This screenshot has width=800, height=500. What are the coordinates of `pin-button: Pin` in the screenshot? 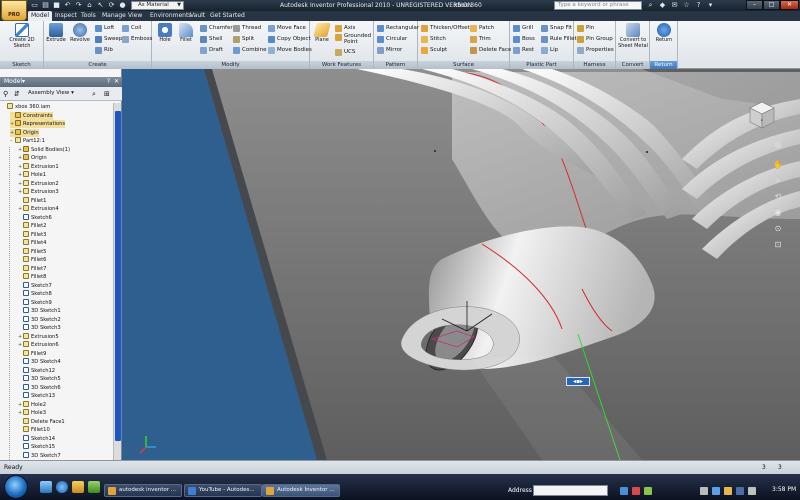 It's located at (585, 28).